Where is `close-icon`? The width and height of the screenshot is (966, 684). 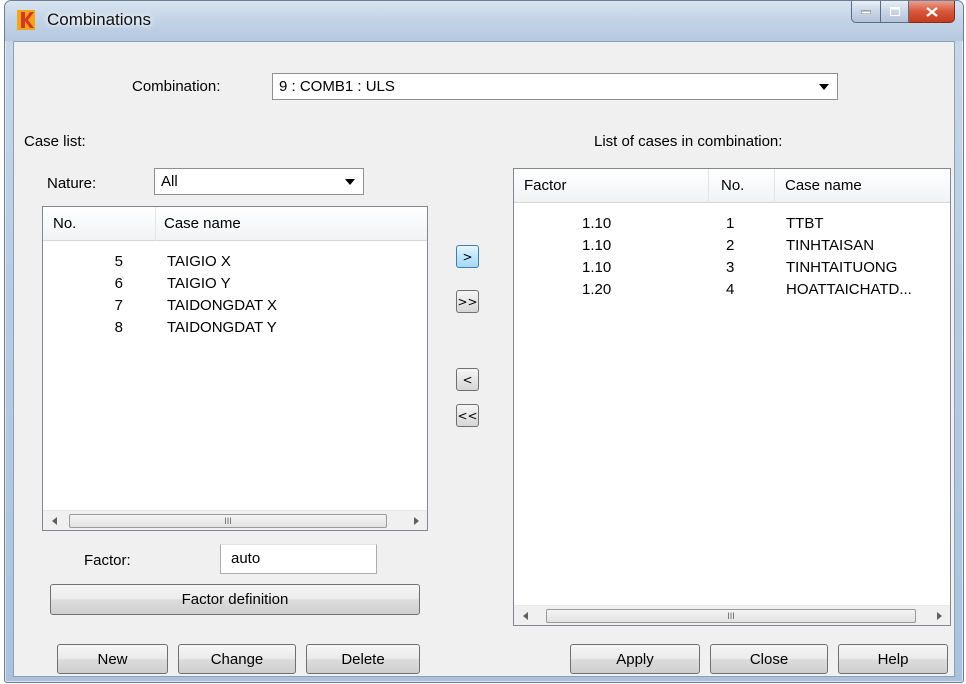 close-icon is located at coordinates (931, 11).